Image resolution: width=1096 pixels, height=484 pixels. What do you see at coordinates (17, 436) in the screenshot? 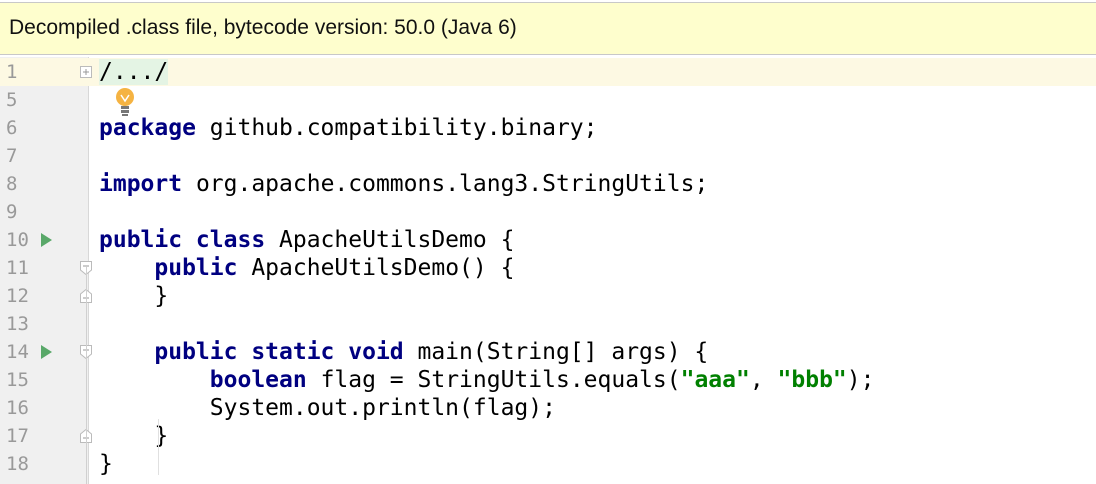
I see `line-number: 17` at bounding box center [17, 436].